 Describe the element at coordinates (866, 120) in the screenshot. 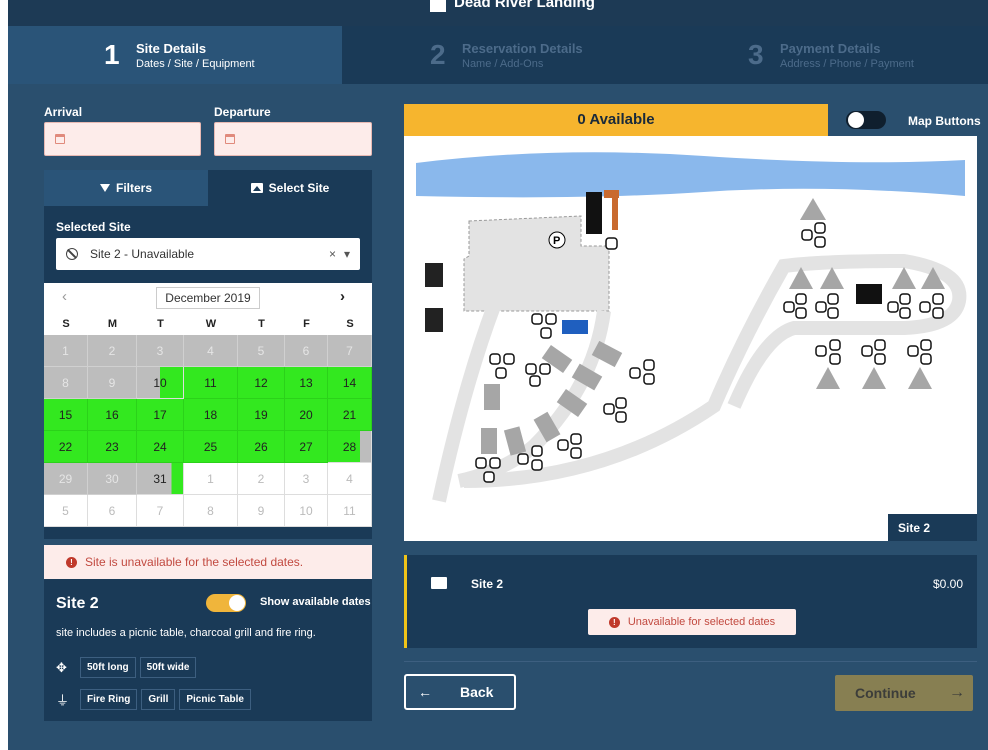

I see `map-buttons-toggle` at that location.